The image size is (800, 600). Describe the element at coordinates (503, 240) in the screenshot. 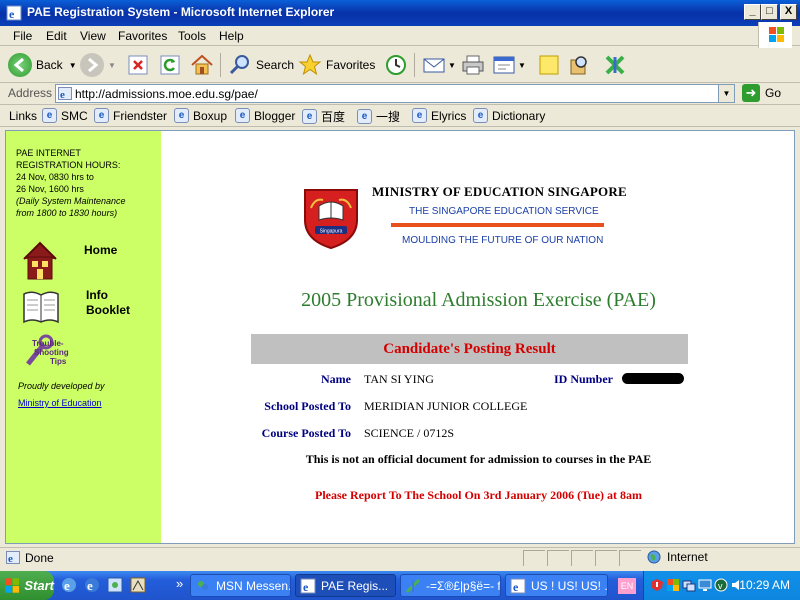

I see `ministry-motto: MOULDING THE FUTURE OF OUR NATION` at that location.